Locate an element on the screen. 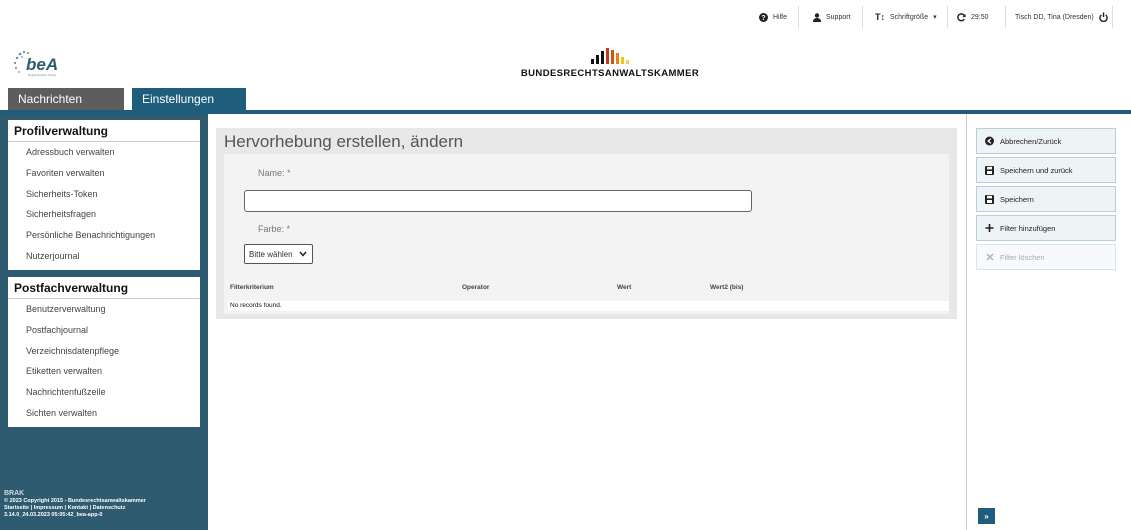 The height and width of the screenshot is (530, 1131). person-icon is located at coordinates (817, 17).